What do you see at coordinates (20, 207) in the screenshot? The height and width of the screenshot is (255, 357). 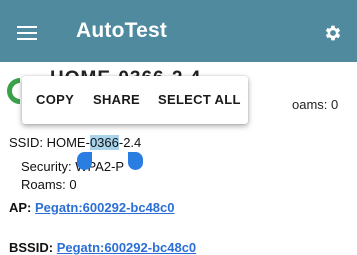 I see `ap-label: AP:` at bounding box center [20, 207].